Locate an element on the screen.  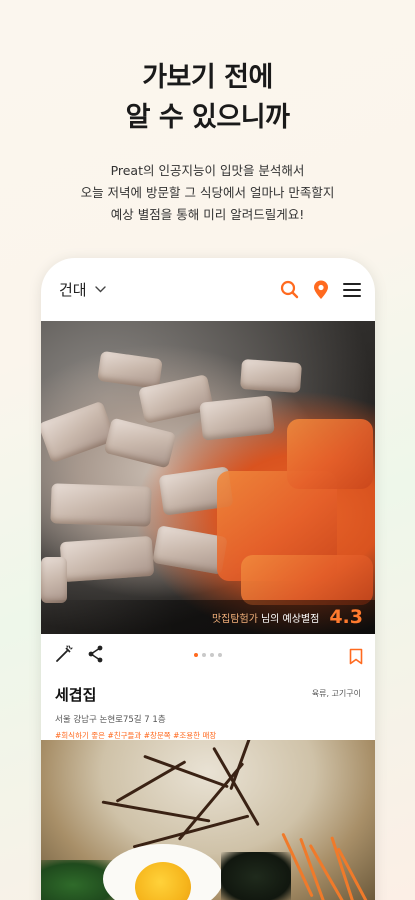
headline-line-2: 알 수 있으니까 is located at coordinates (207, 117).